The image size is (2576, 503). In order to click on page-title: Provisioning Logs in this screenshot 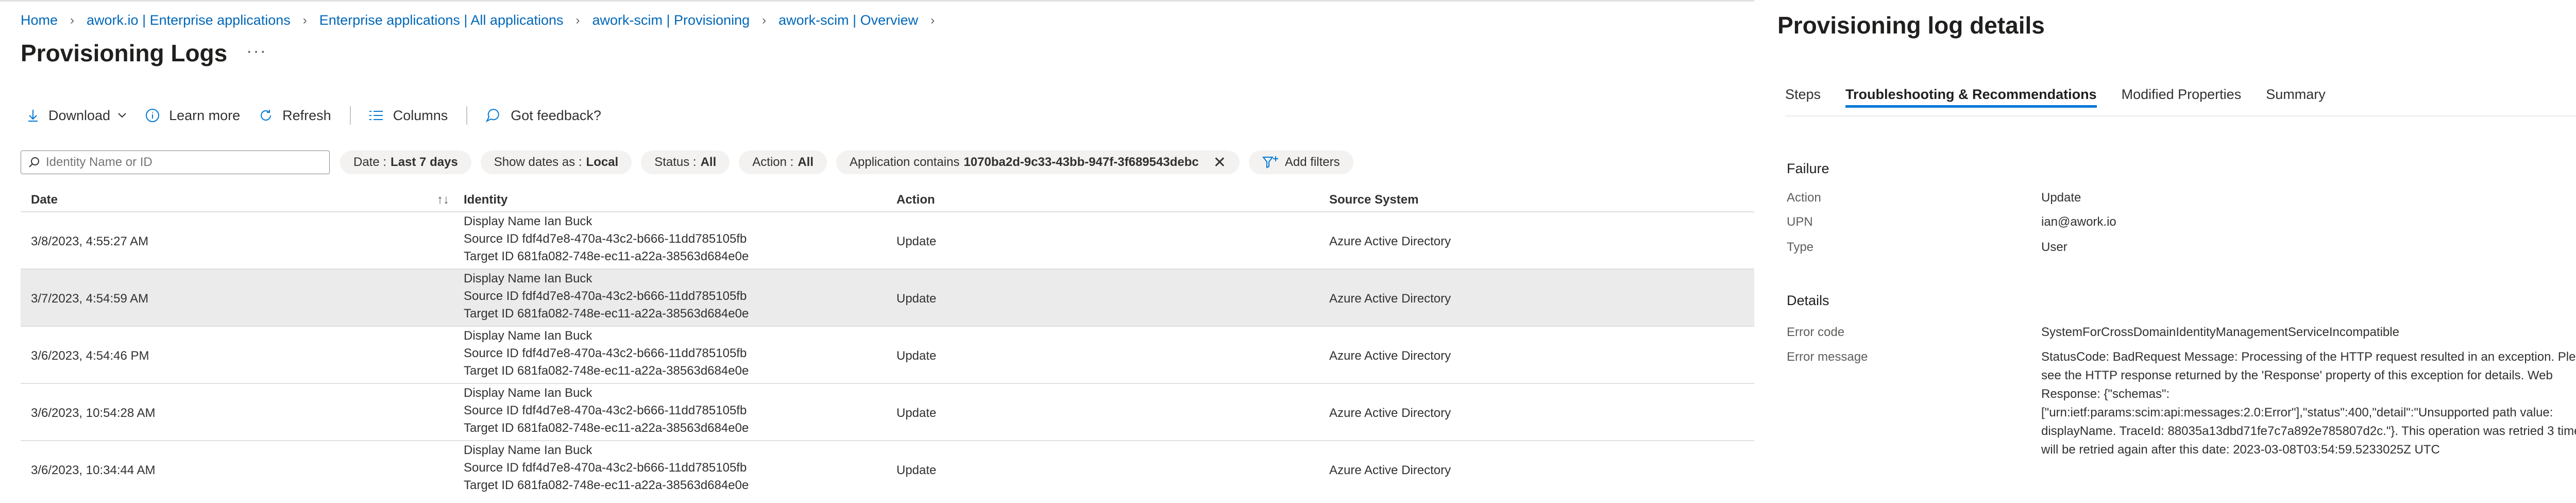, I will do `click(124, 53)`.